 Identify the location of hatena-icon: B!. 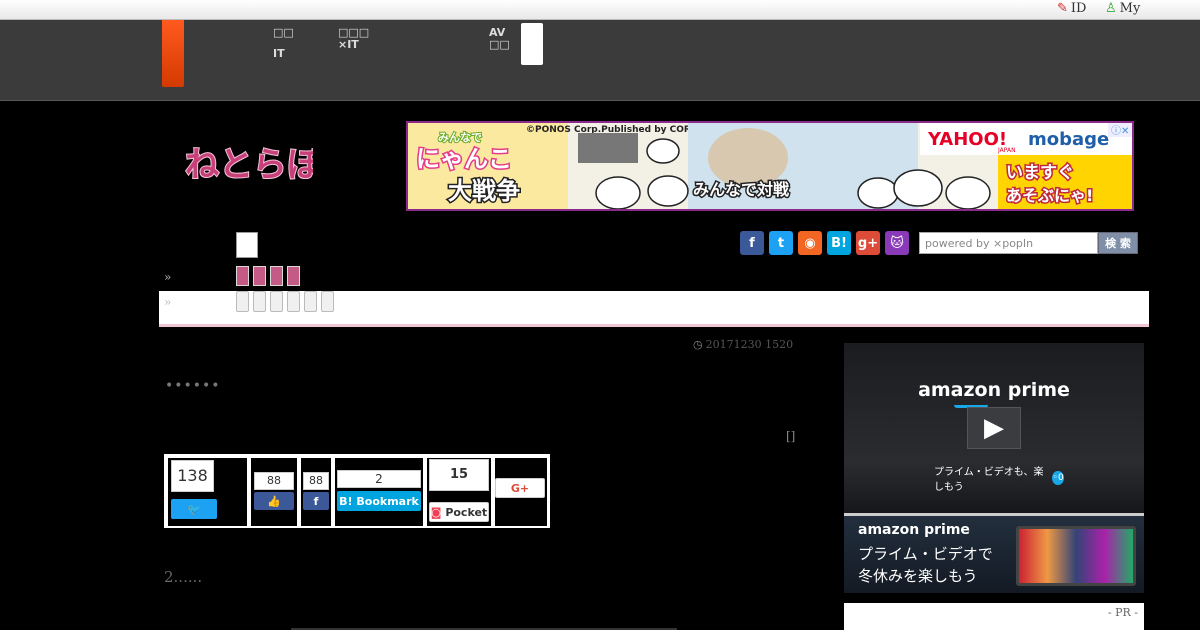
(839, 243).